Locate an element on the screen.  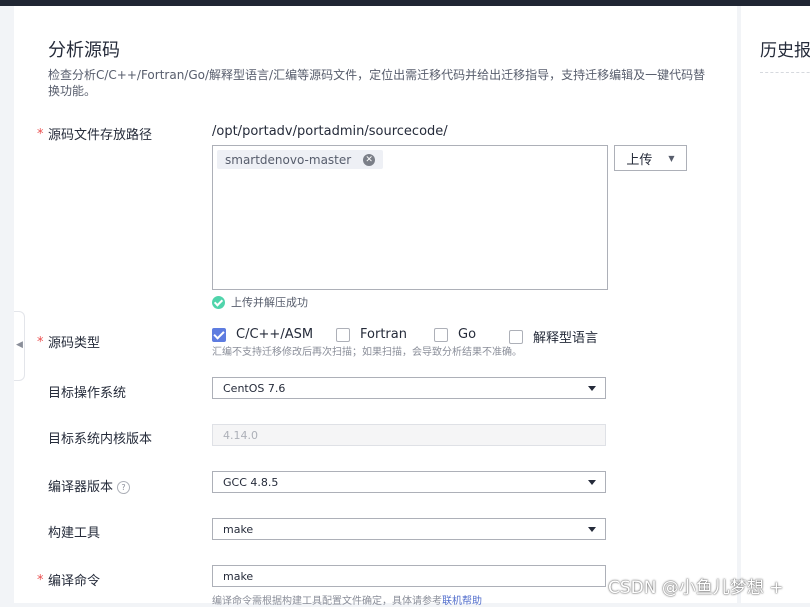
history-panel: 历史报 is located at coordinates (775, 304).